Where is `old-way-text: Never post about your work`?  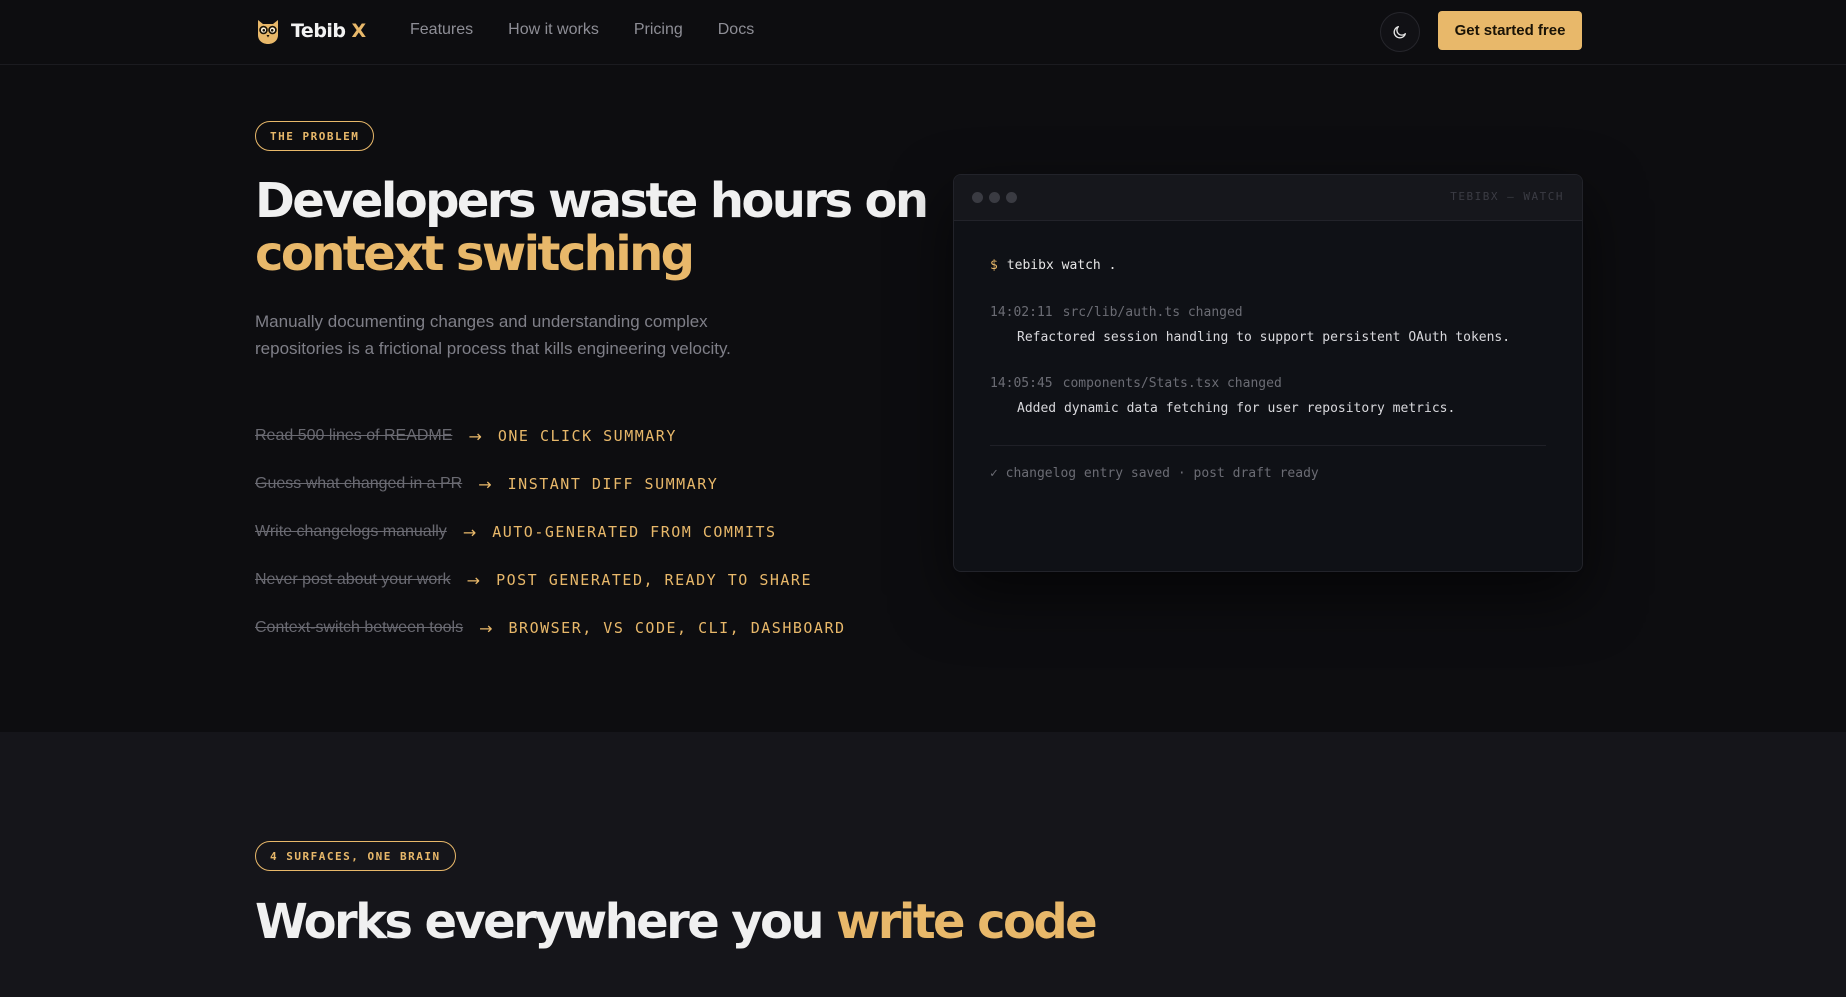 old-way-text: Never post about your work is located at coordinates (353, 579).